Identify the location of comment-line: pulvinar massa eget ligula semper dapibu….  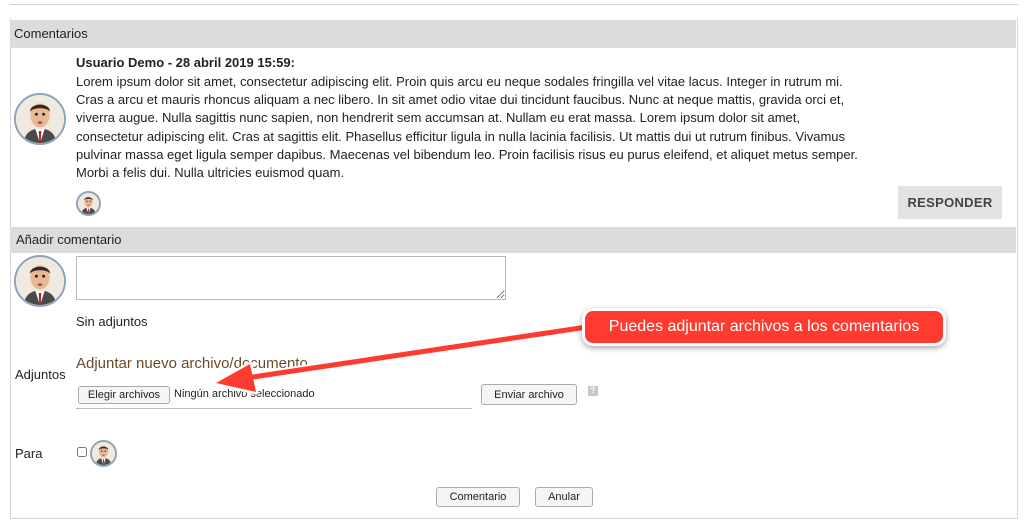
(467, 154).